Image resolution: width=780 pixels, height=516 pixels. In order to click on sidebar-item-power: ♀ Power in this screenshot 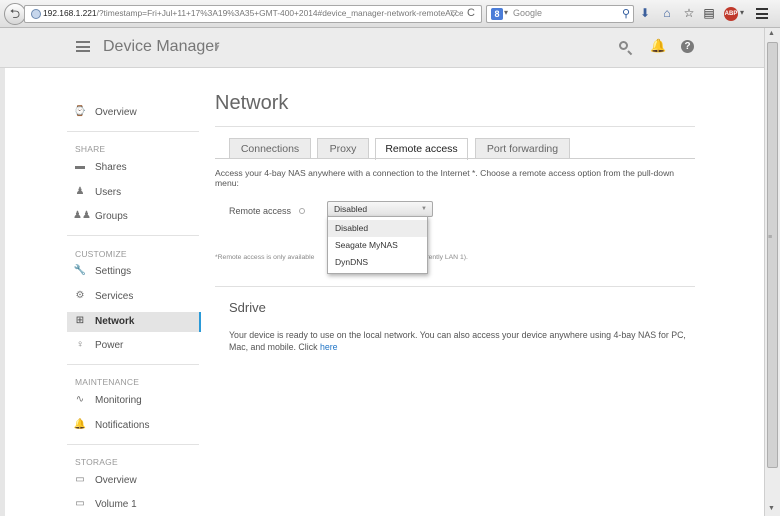, I will do `click(134, 346)`.